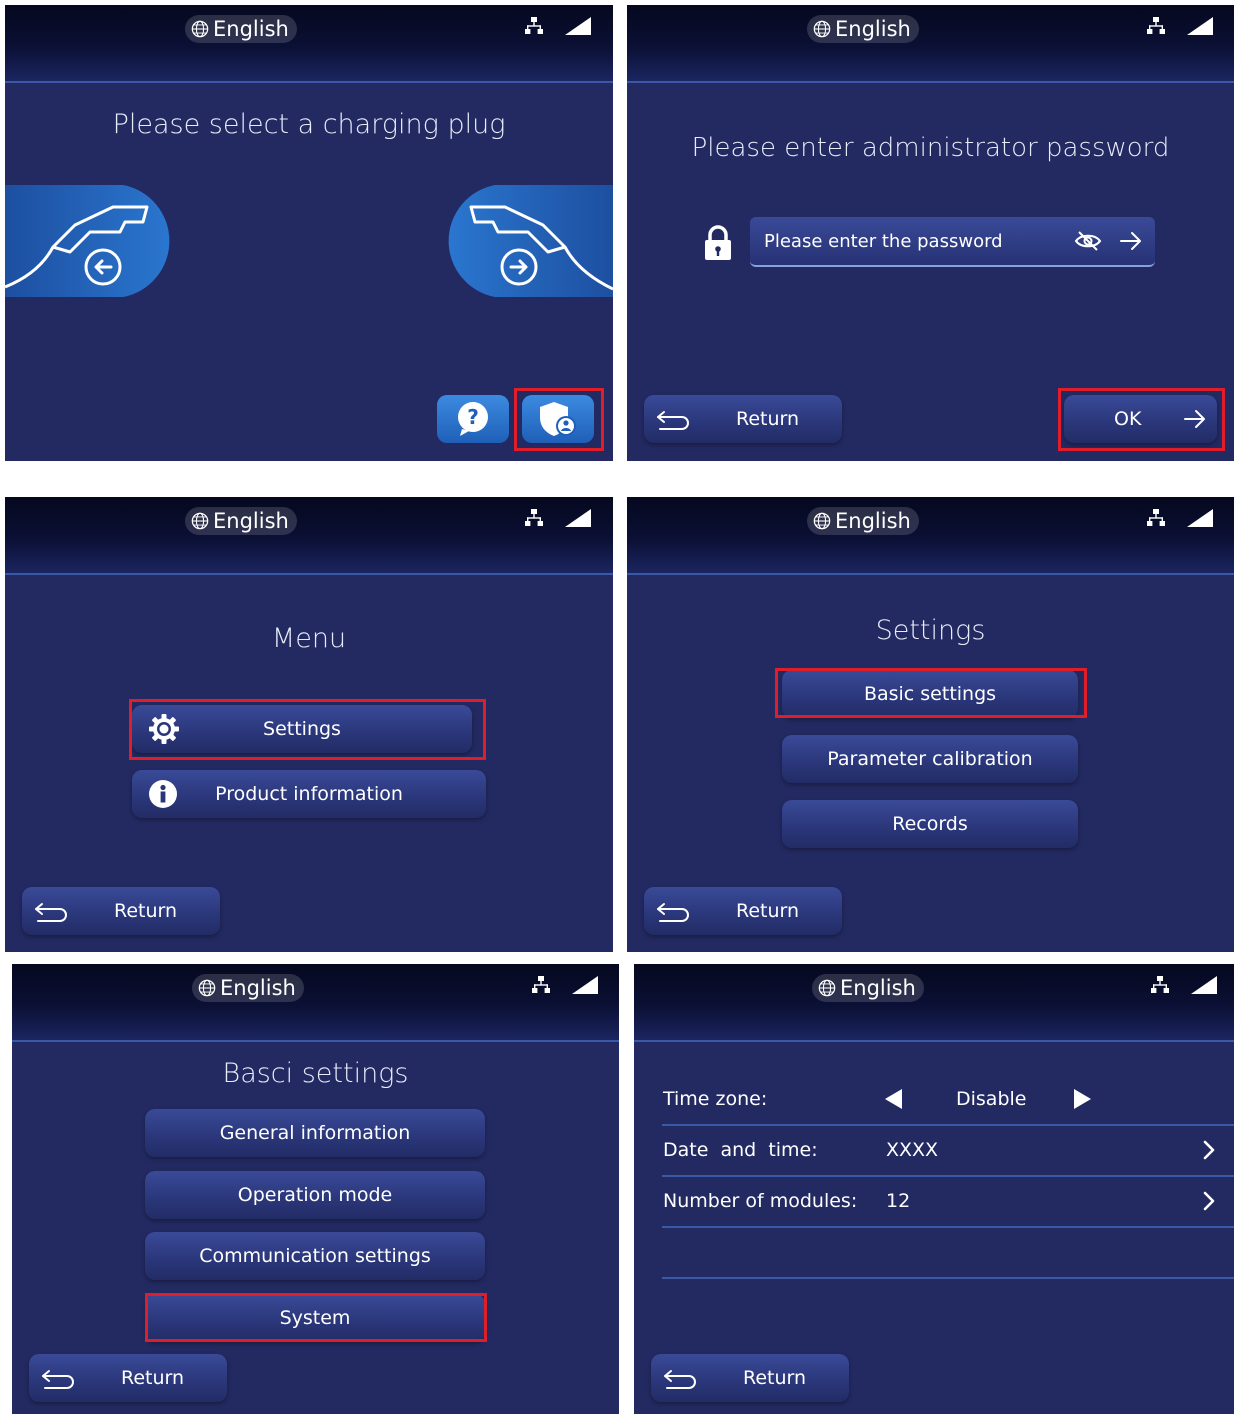 This screenshot has height=1414, width=1234. What do you see at coordinates (1082, 1099) in the screenshot?
I see `right-triangle-icon` at bounding box center [1082, 1099].